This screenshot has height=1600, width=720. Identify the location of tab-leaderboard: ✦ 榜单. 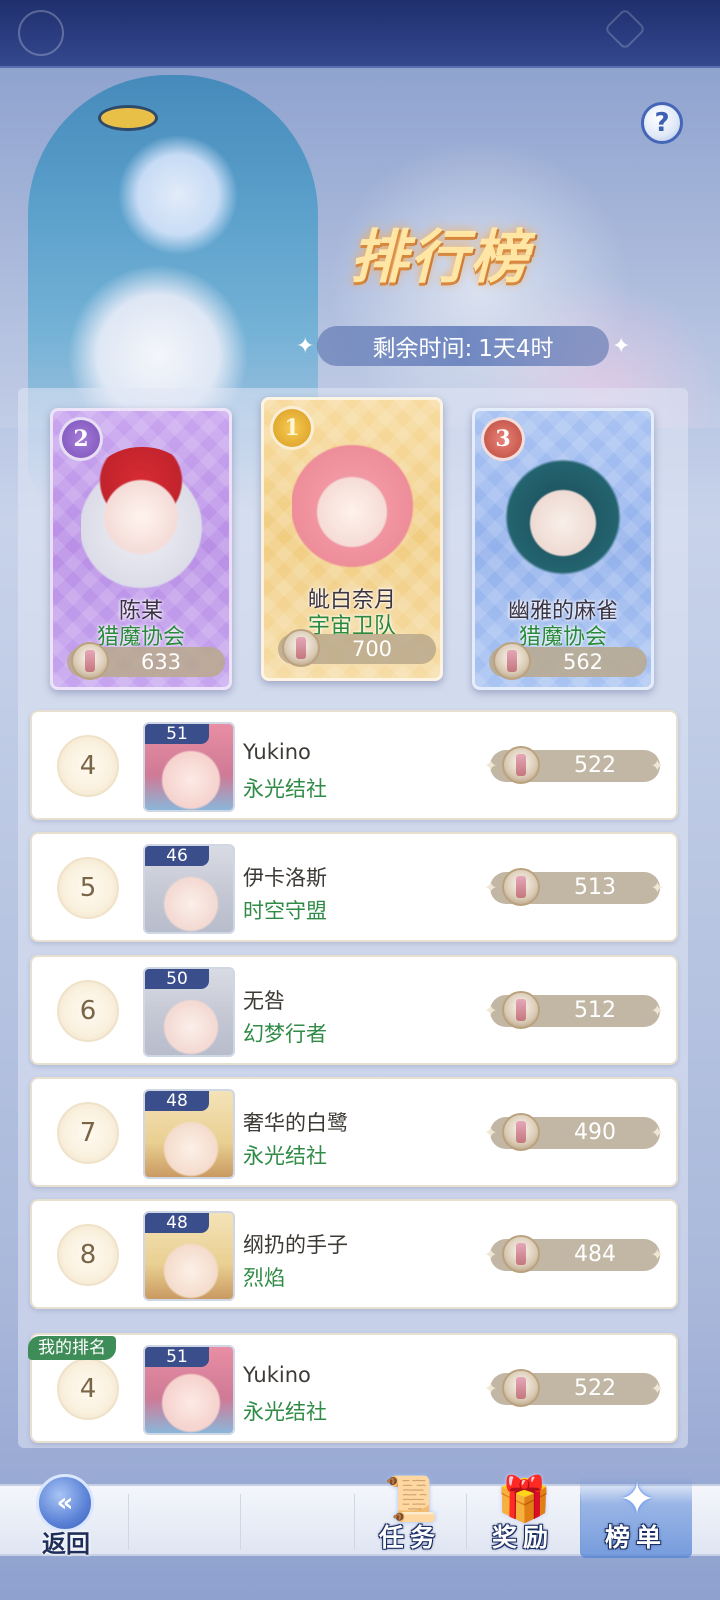
(636, 1513).